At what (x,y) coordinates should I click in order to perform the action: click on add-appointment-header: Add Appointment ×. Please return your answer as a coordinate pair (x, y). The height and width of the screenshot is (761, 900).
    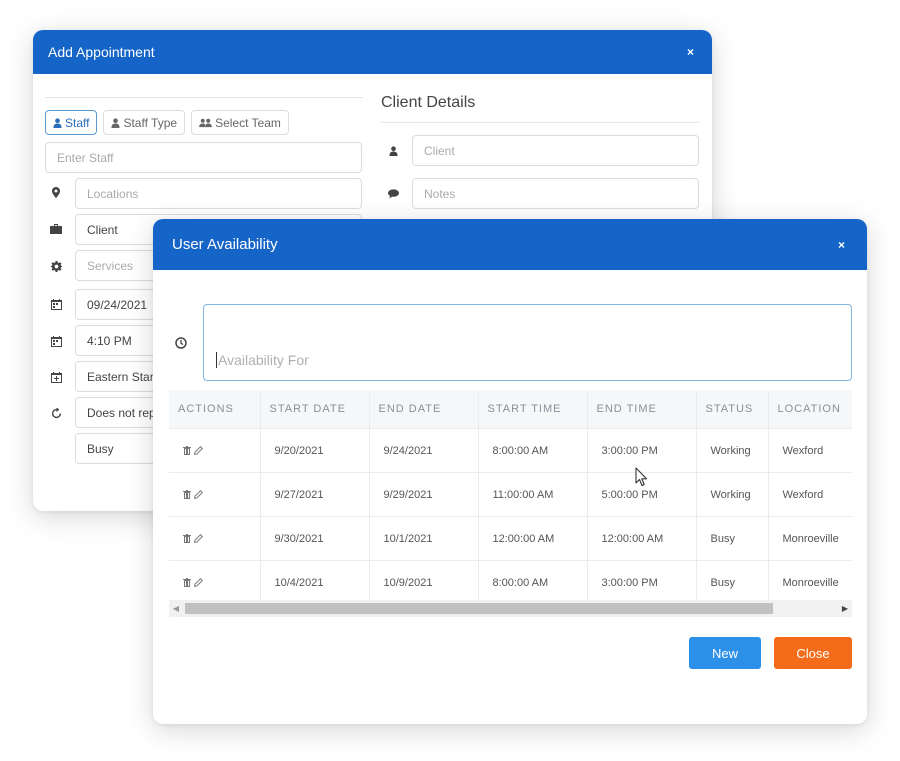
    Looking at the image, I should click on (372, 52).